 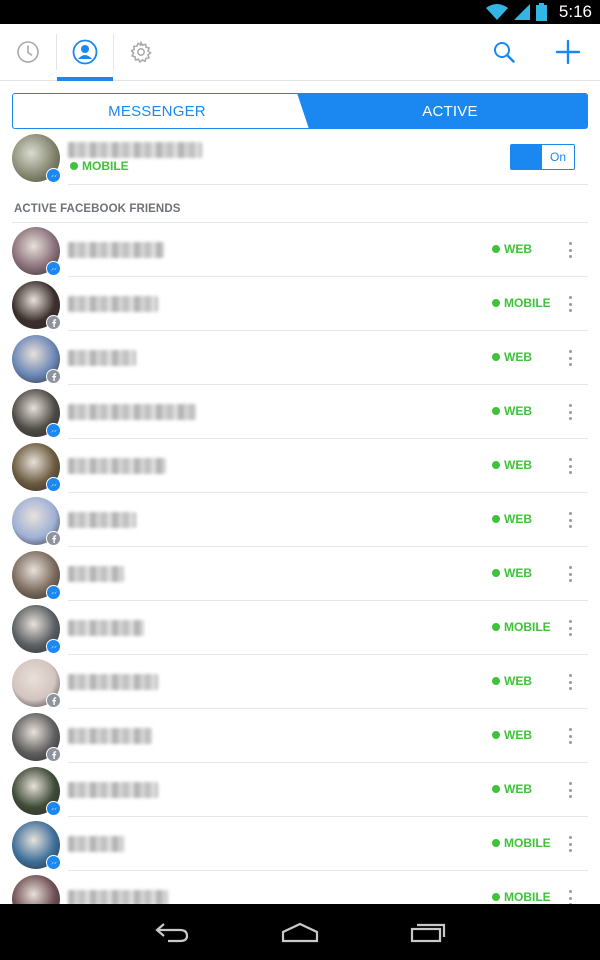 What do you see at coordinates (141, 52) in the screenshot?
I see `tab-settings` at bounding box center [141, 52].